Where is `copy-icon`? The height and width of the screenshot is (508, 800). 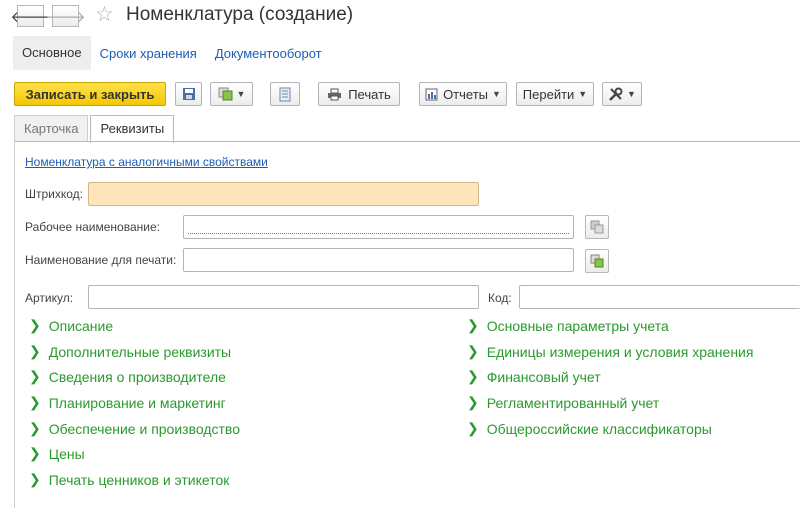
copy-icon is located at coordinates (597, 227).